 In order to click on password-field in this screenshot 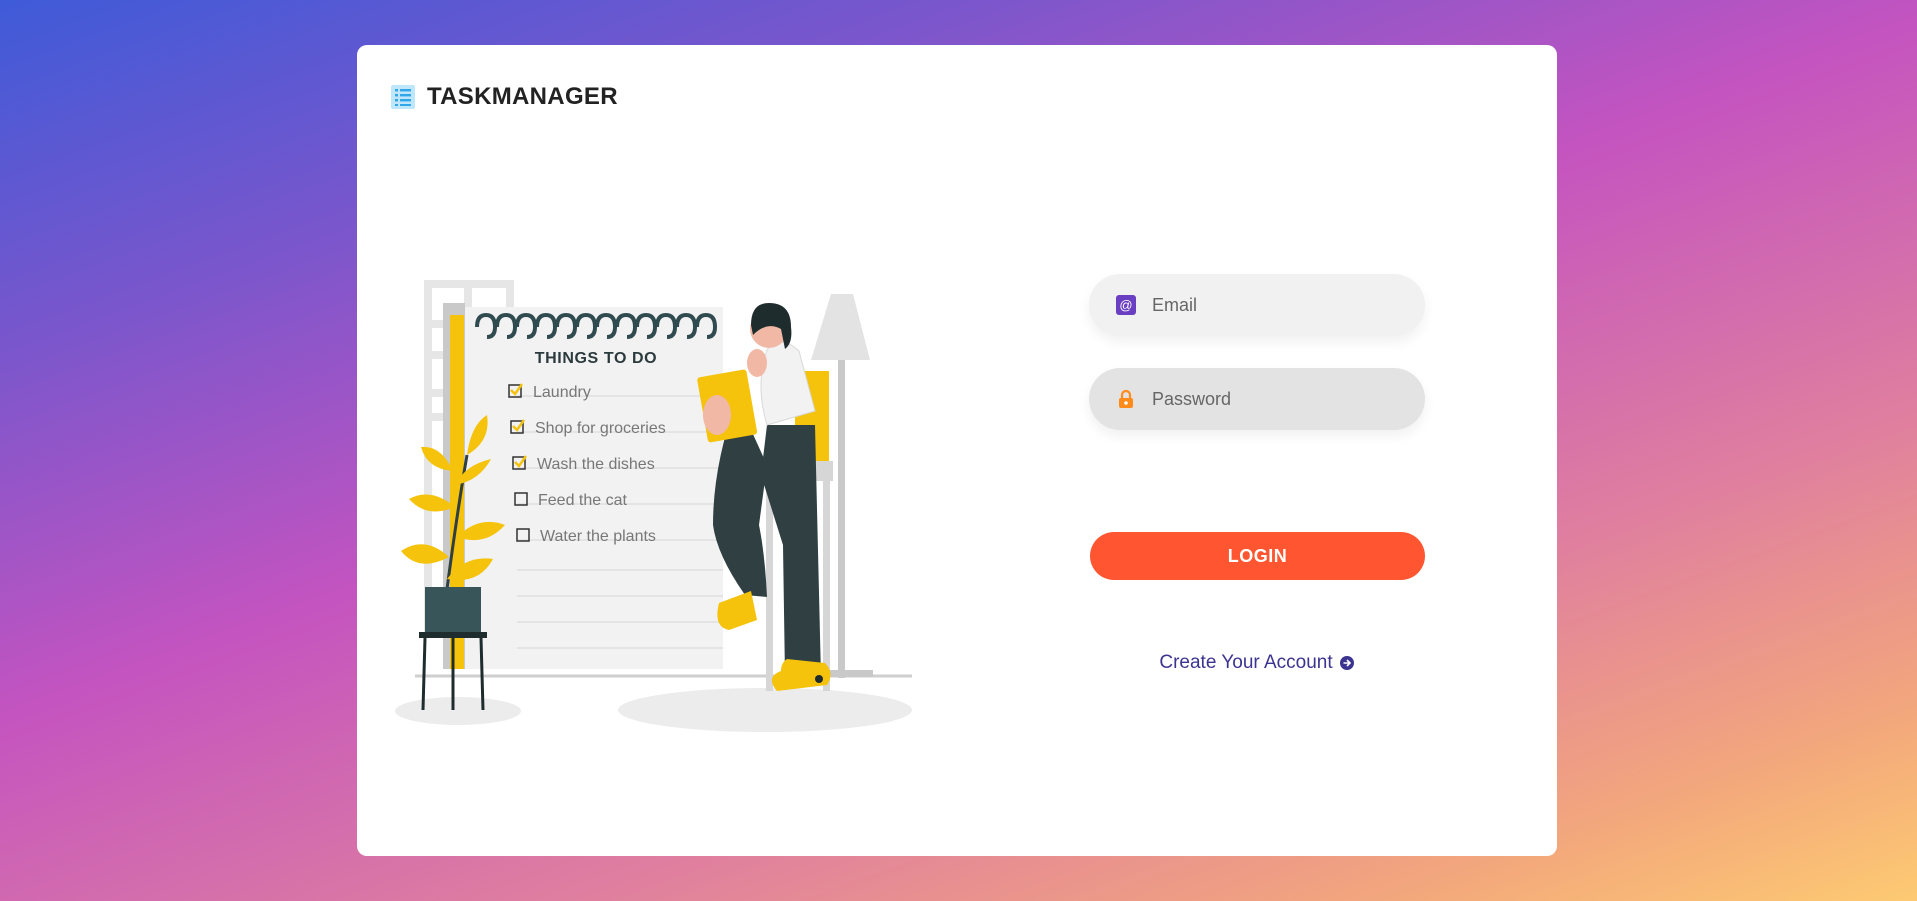, I will do `click(1257, 399)`.